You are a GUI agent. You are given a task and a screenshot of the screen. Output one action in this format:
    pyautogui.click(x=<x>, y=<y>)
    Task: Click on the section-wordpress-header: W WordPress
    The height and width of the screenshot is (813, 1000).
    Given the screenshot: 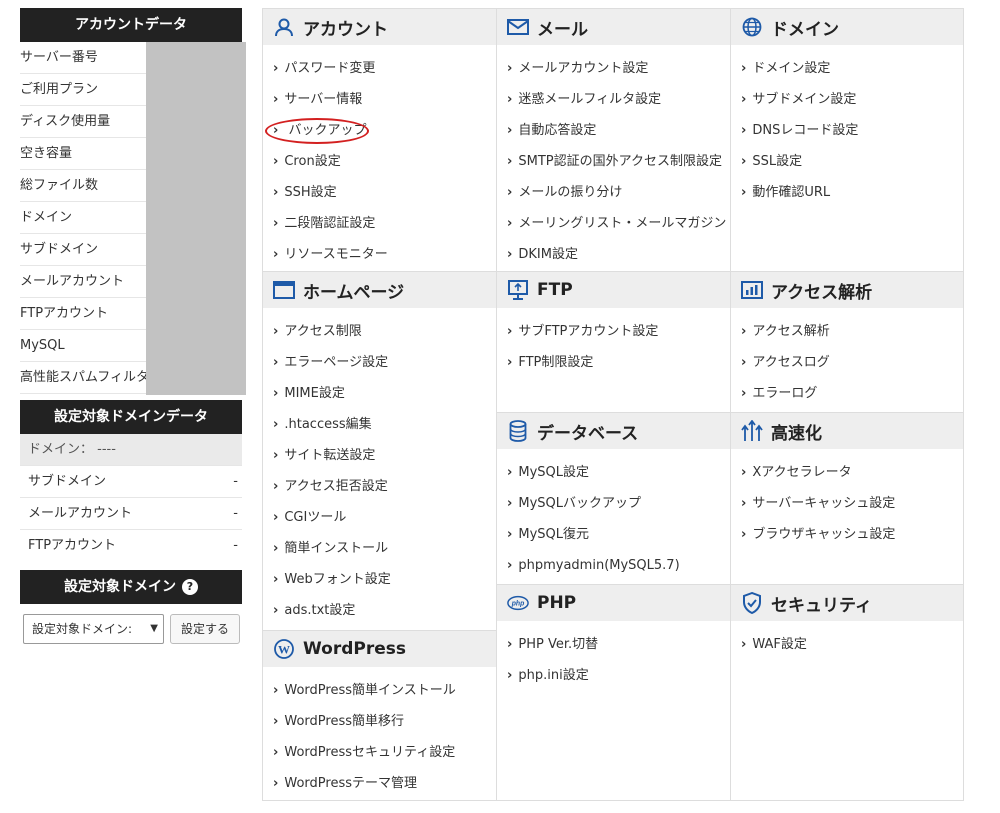 What is the action you would take?
    pyautogui.click(x=379, y=649)
    